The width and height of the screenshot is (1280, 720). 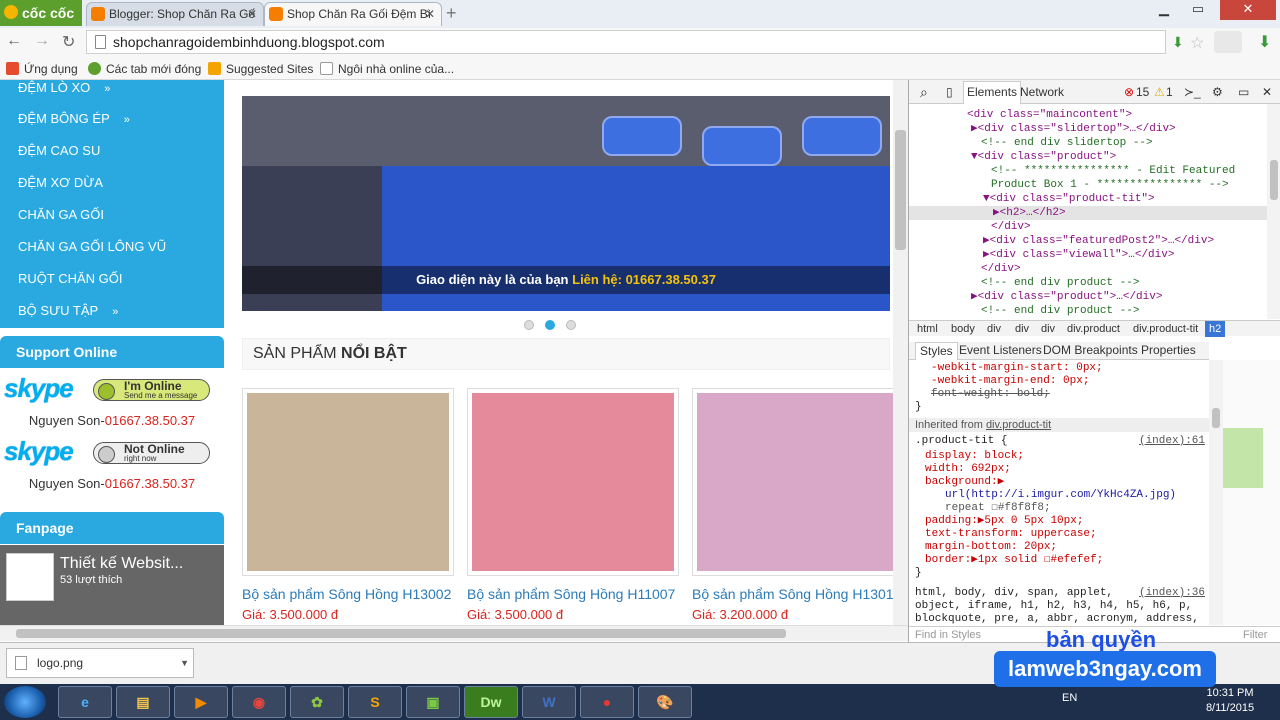 I want to click on file-explorer-icon: ▤, so click(x=143, y=702).